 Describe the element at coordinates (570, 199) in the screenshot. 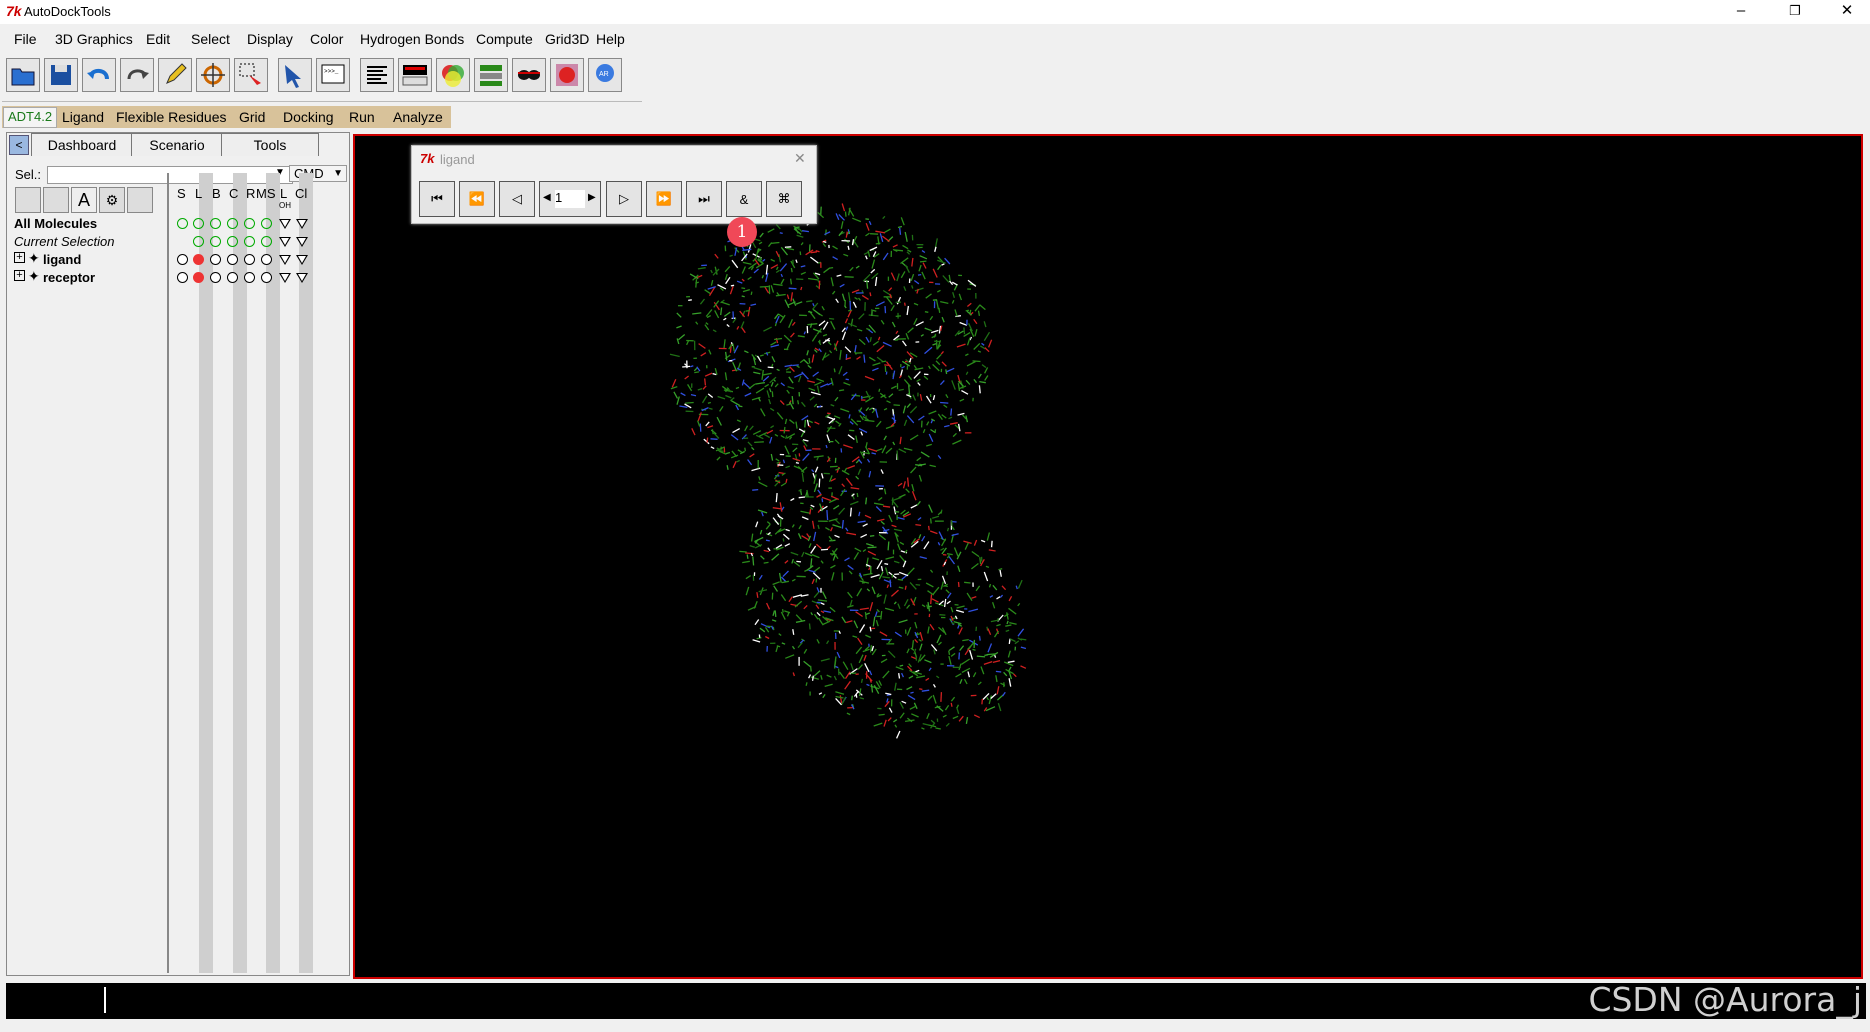

I see `frame-input: 1` at that location.